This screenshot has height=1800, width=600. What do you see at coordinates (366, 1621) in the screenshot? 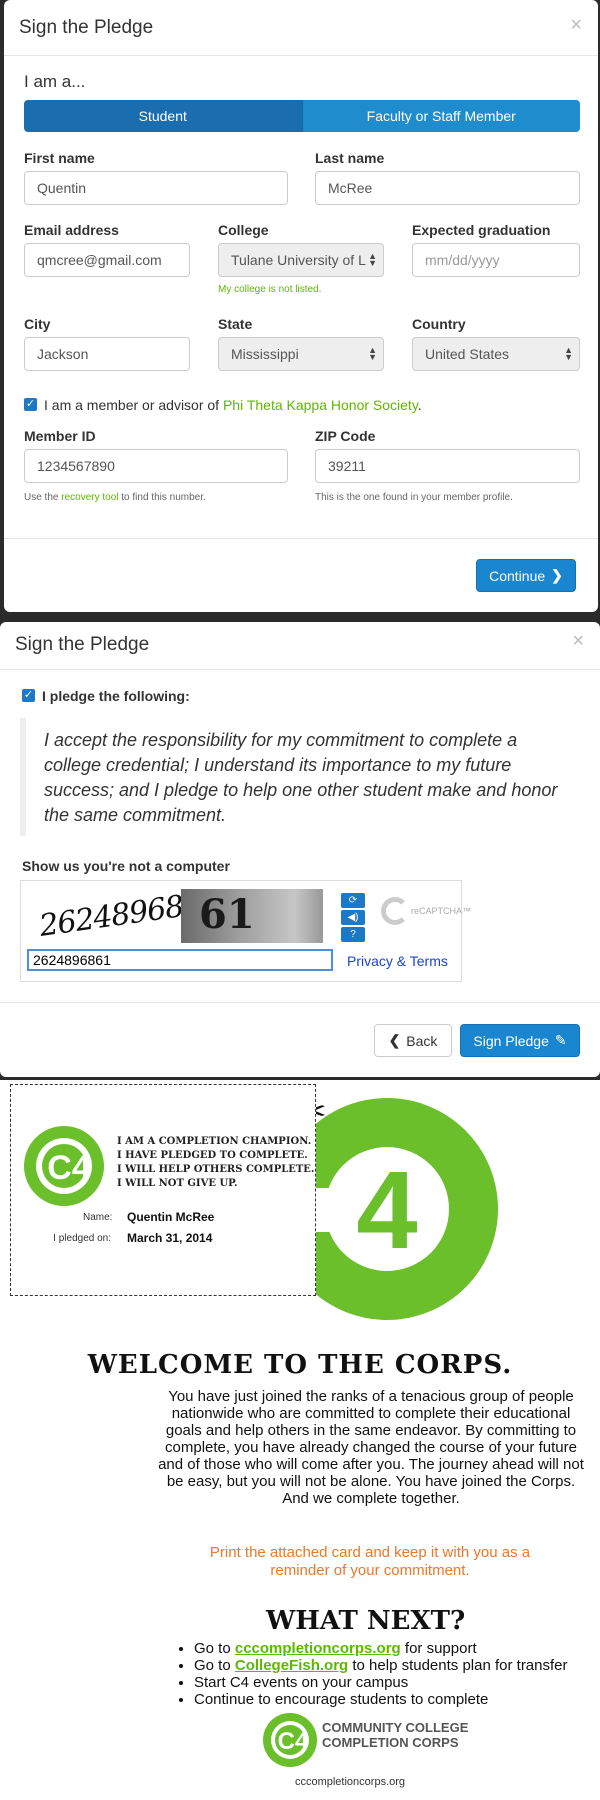
I see `what-next-heading: WHAT NEXT?` at bounding box center [366, 1621].